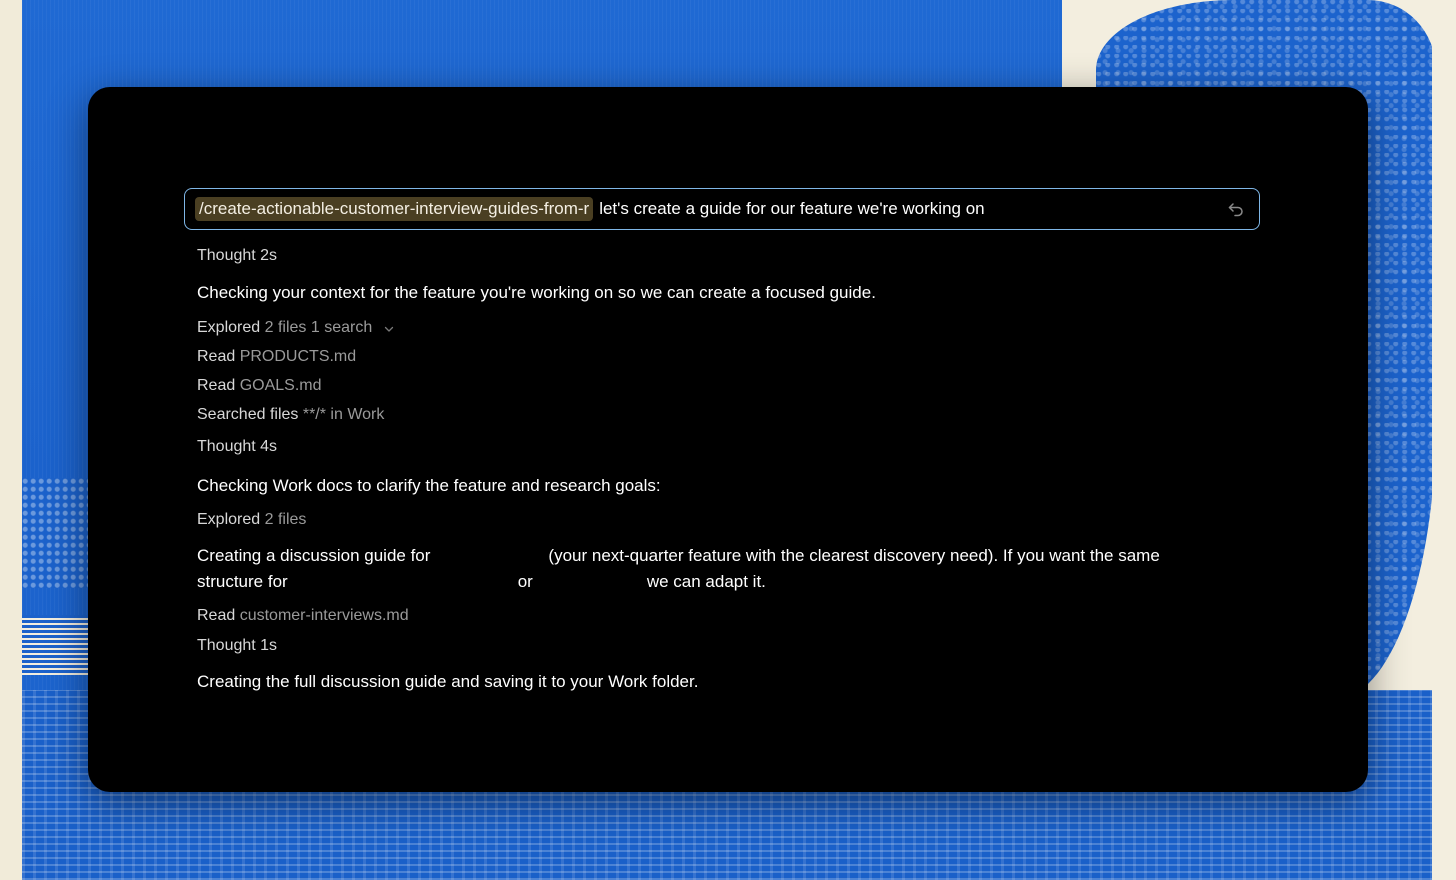 This screenshot has height=880, width=1456. I want to click on file-name: GOALS.md, so click(281, 385).